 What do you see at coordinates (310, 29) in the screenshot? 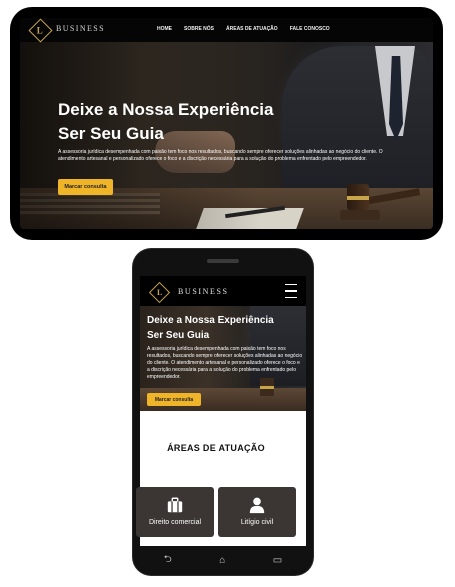
I see `nav-fale-conosco: FALE CONOSCO` at bounding box center [310, 29].